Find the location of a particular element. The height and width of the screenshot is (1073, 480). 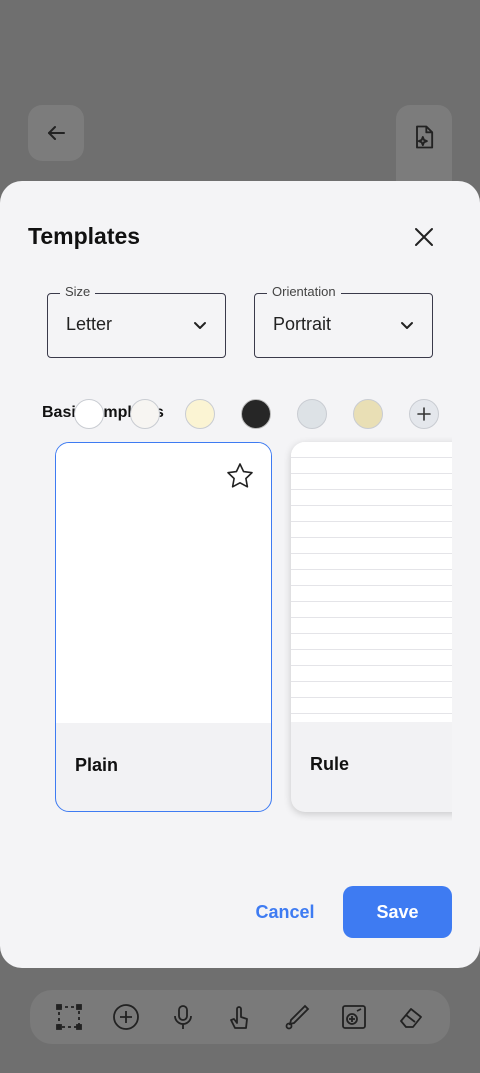

orientation-value: Portrait is located at coordinates (302, 324).